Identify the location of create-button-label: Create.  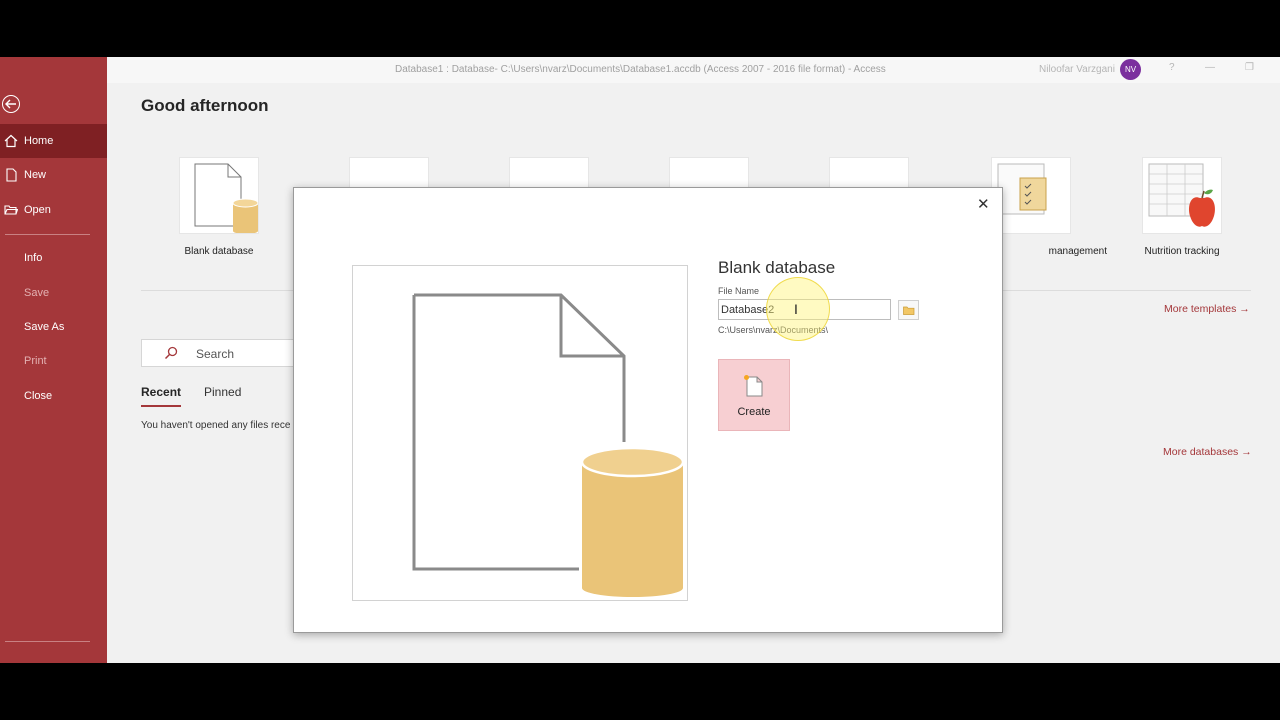
(754, 412).